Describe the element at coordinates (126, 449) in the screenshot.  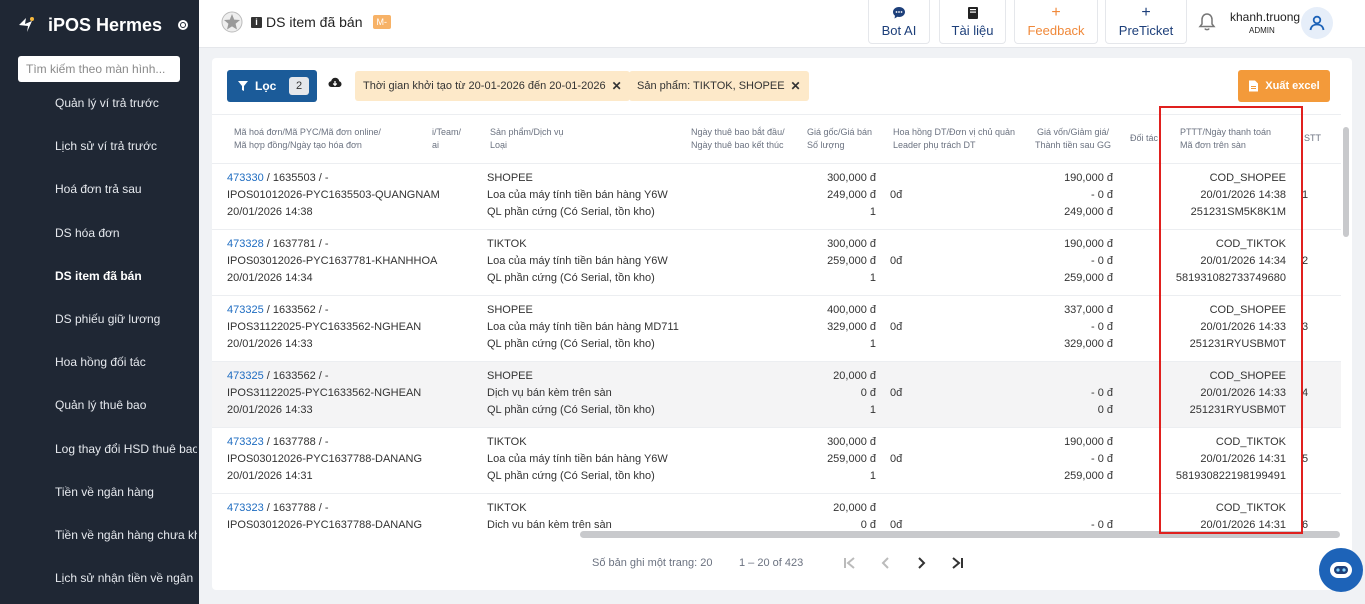
I see `sidebar-item: Log thay đổi HSD thuê bao` at that location.